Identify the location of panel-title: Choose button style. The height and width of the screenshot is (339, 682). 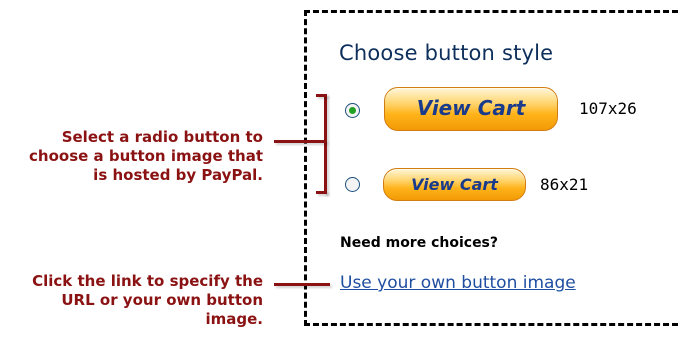
(446, 53).